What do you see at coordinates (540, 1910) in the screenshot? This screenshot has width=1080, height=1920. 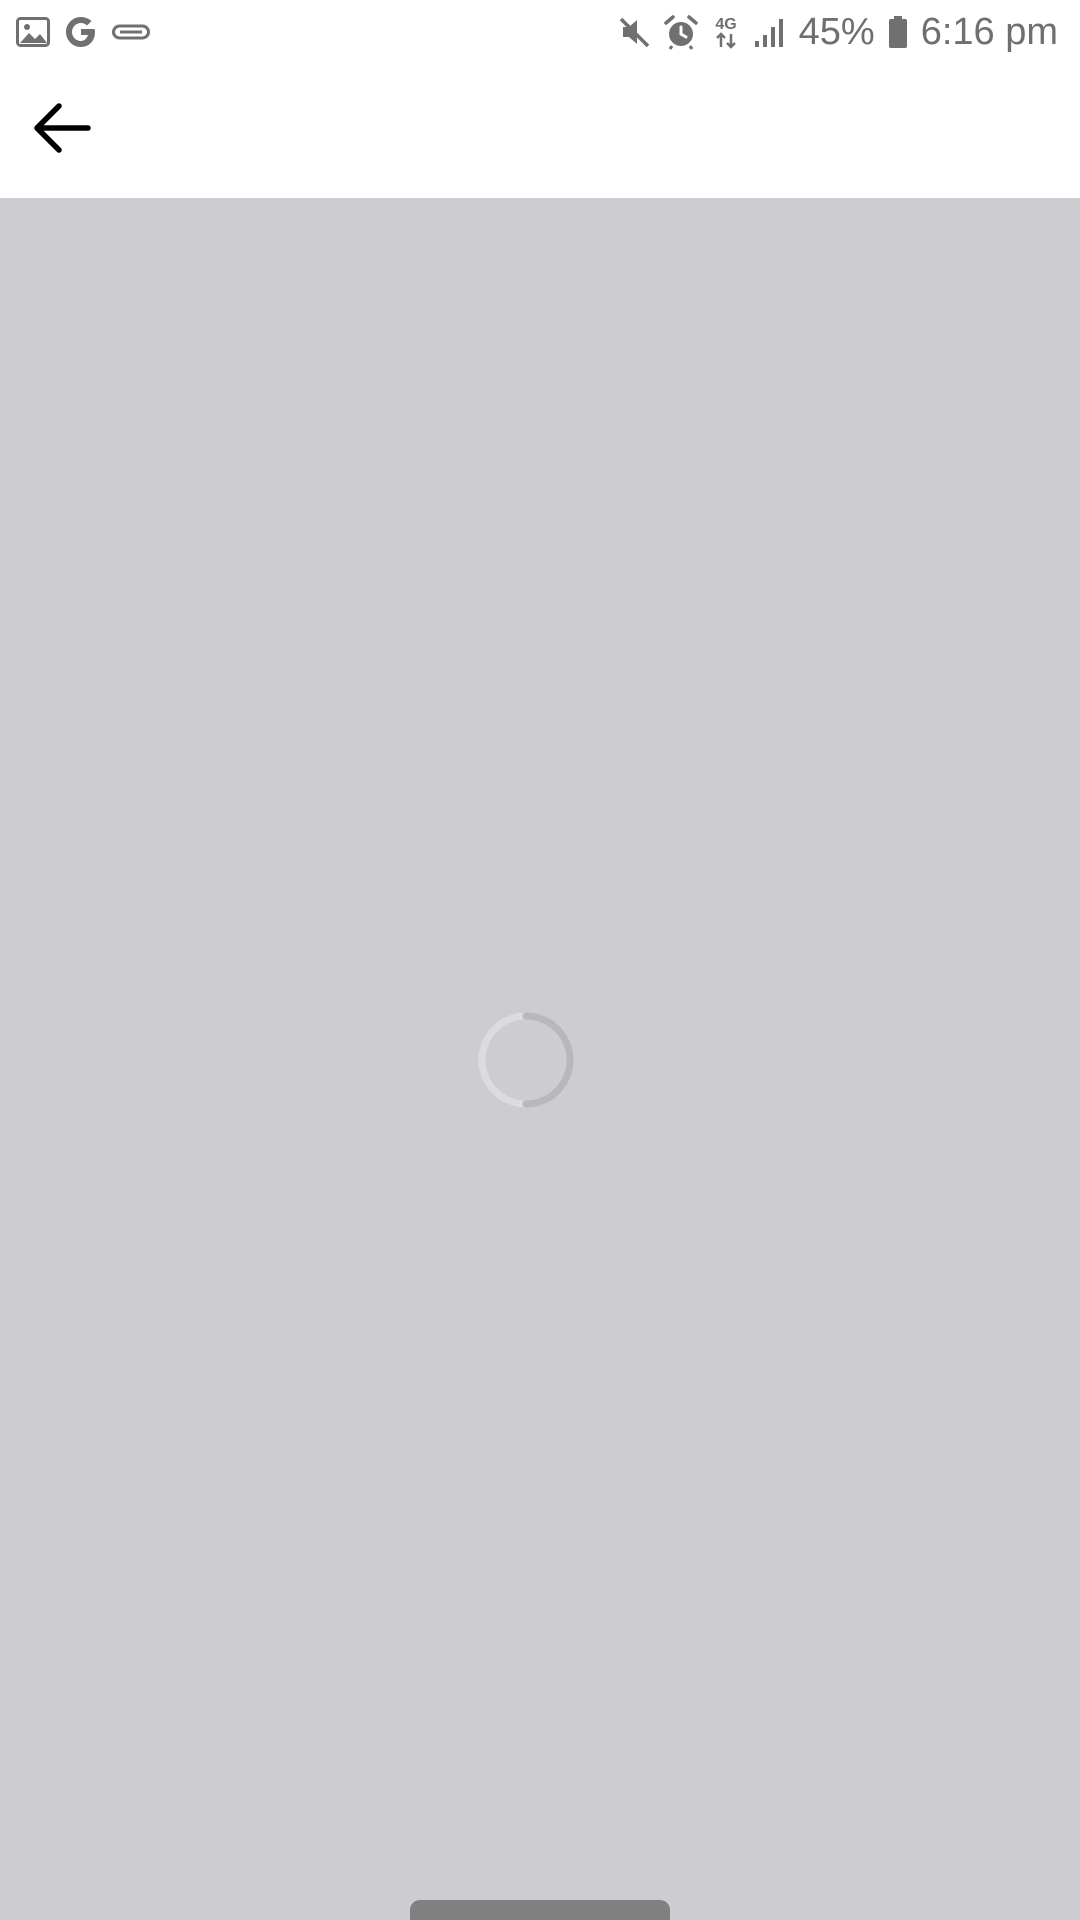 I see `gesture-navigation-bar` at bounding box center [540, 1910].